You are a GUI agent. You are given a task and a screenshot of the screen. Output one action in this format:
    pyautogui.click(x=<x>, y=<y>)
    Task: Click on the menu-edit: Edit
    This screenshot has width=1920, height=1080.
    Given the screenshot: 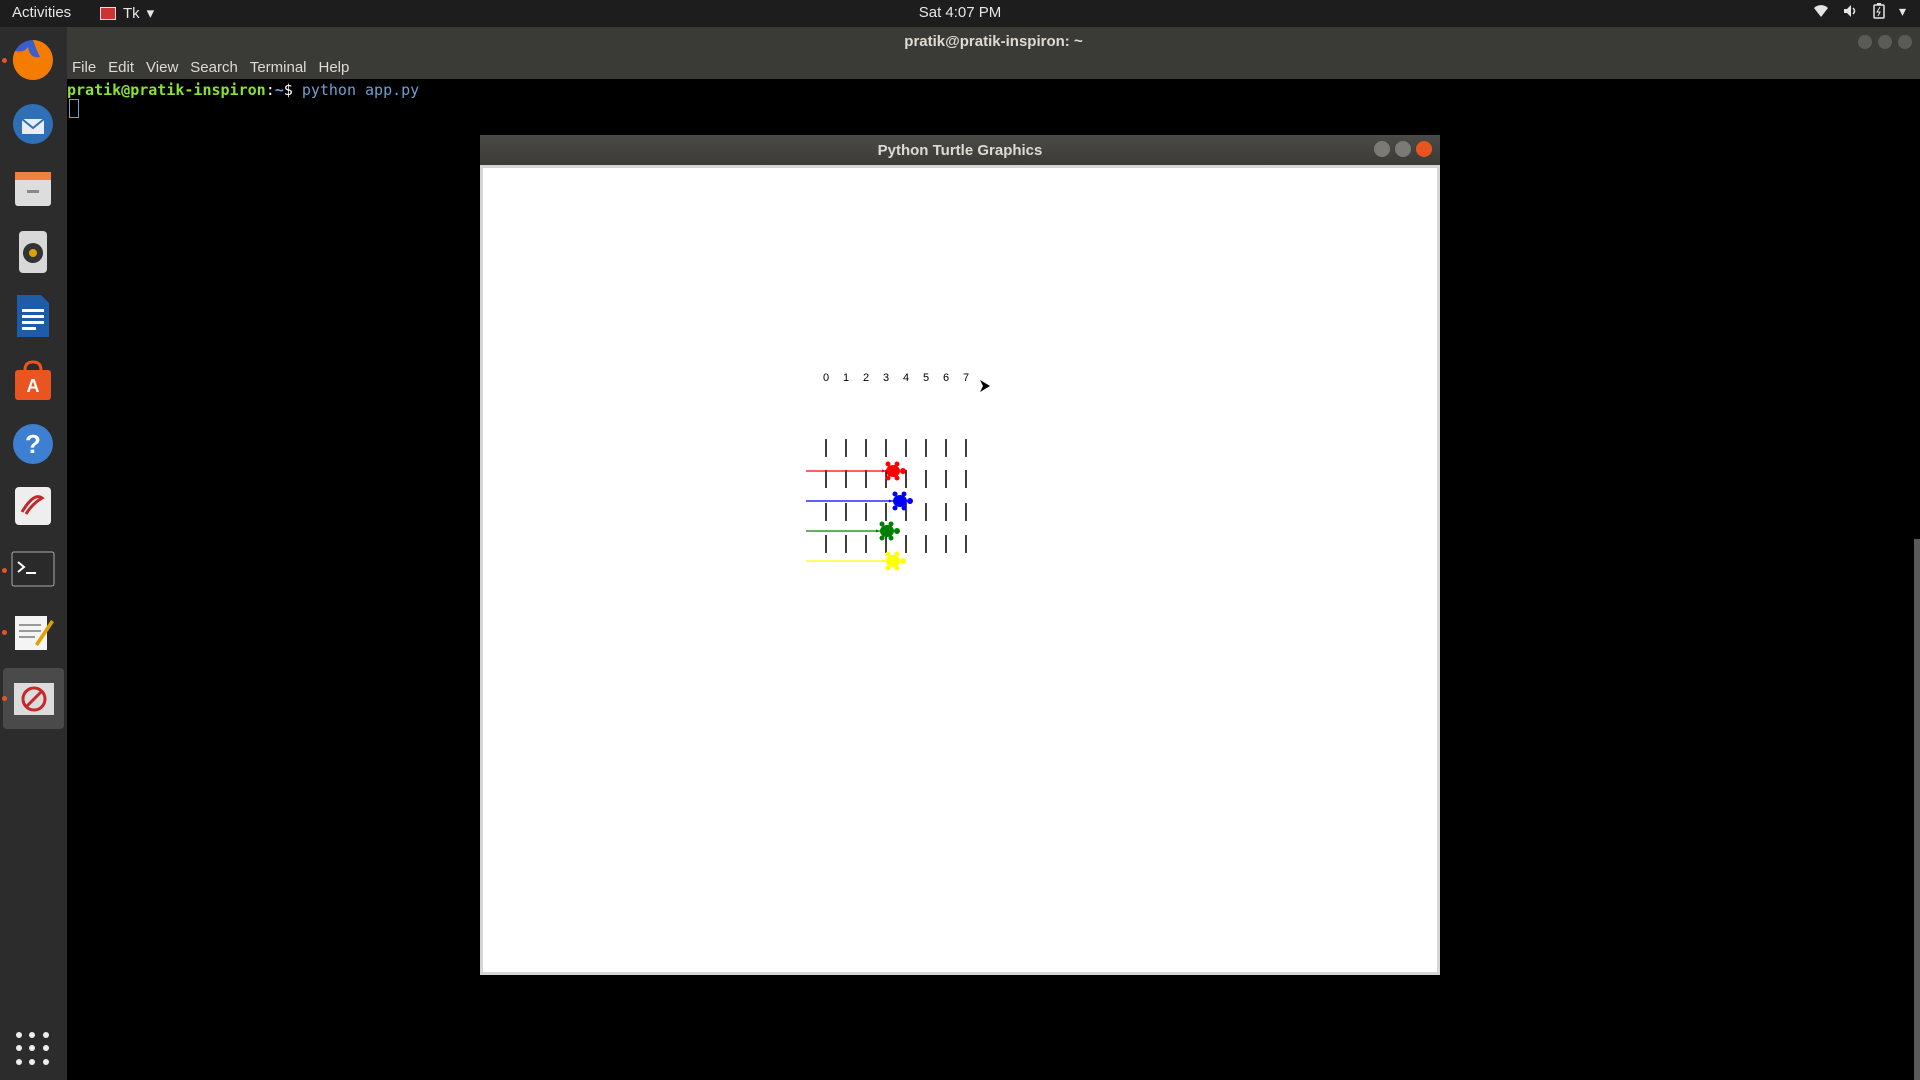 What is the action you would take?
    pyautogui.click(x=122, y=68)
    